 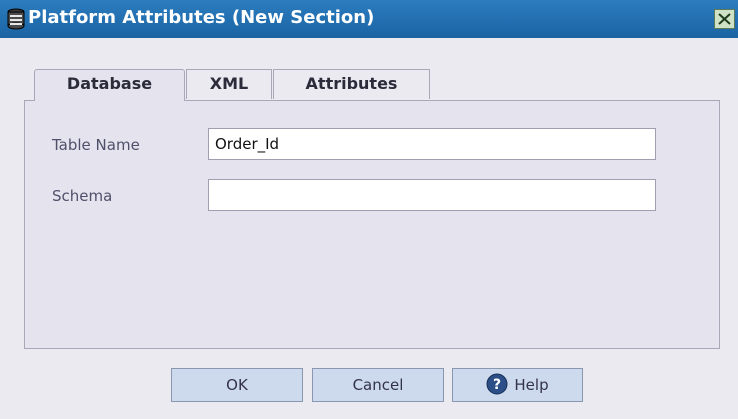 I want to click on ok-button: OK, so click(x=237, y=385).